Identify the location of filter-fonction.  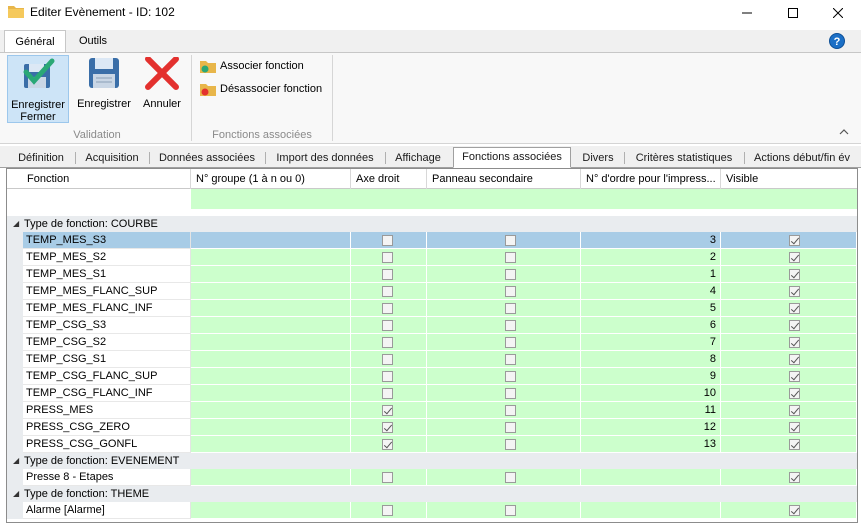
(99, 199).